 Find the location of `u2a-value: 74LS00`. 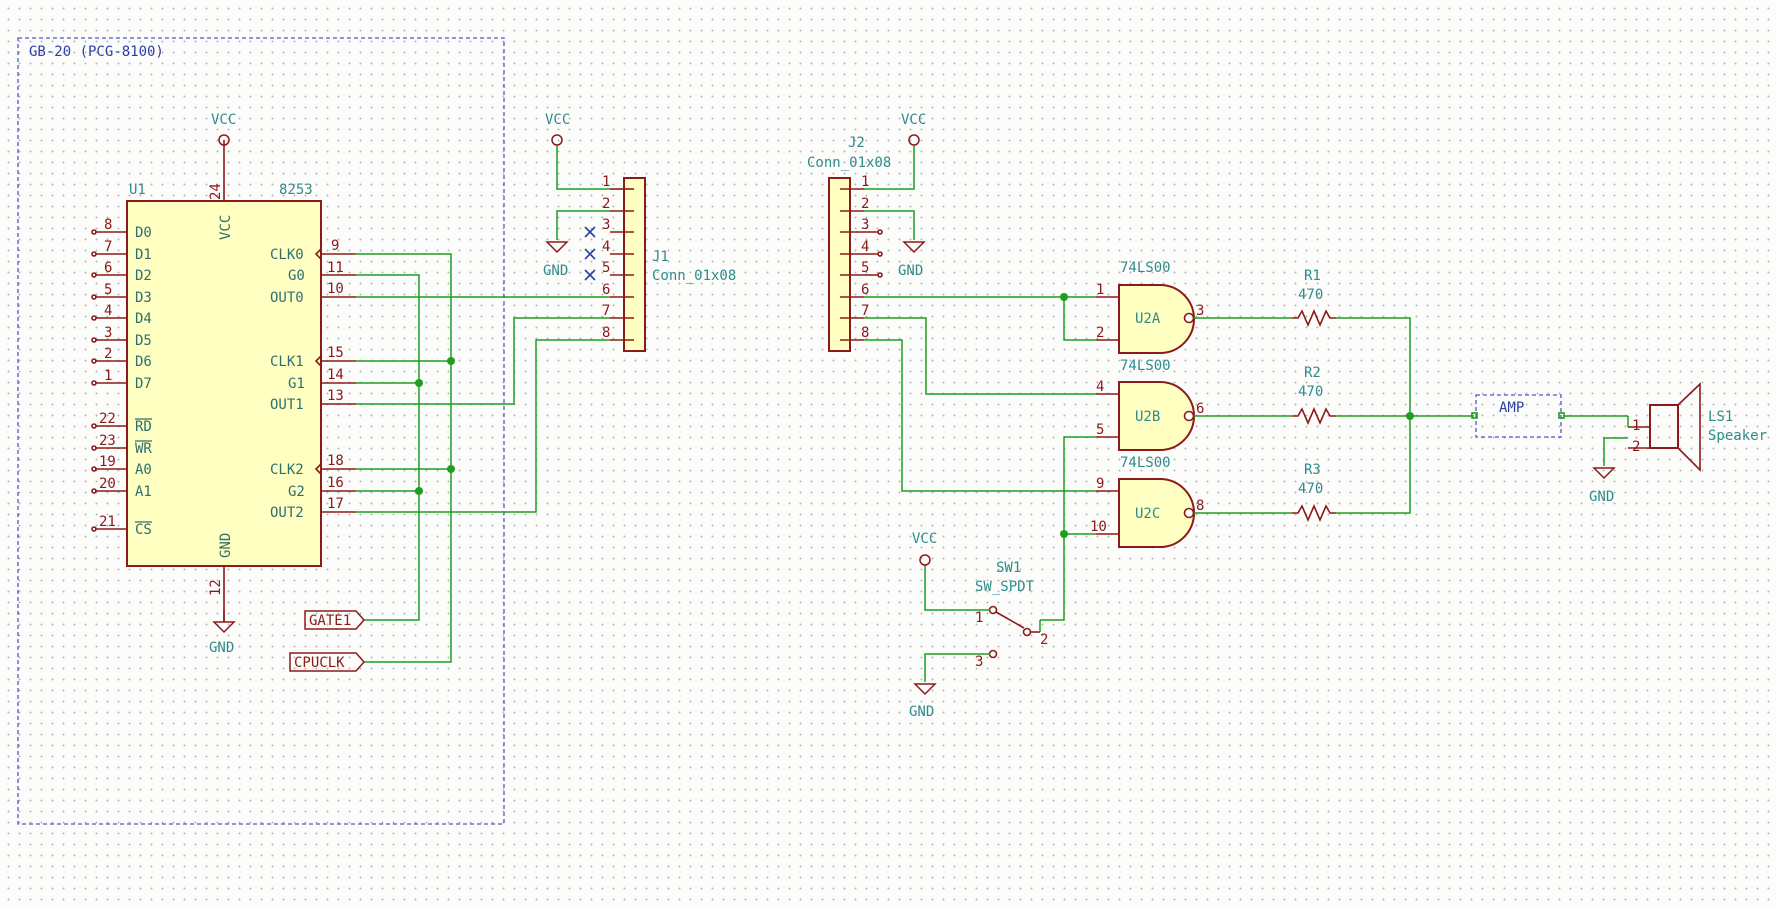

u2a-value: 74LS00 is located at coordinates (1145, 268).